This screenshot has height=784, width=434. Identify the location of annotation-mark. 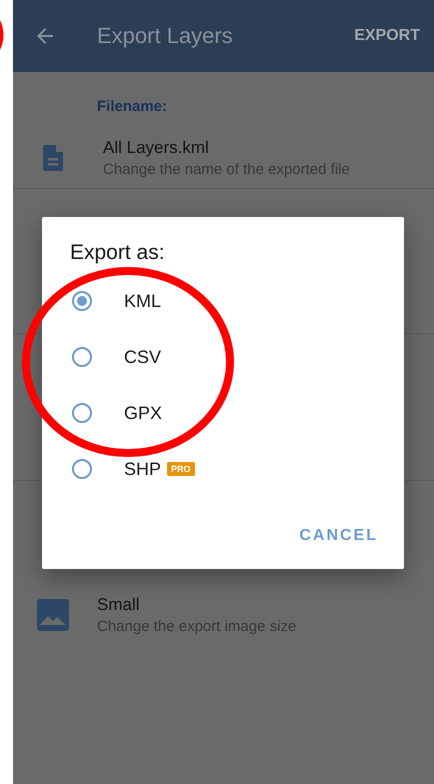
(2, 35).